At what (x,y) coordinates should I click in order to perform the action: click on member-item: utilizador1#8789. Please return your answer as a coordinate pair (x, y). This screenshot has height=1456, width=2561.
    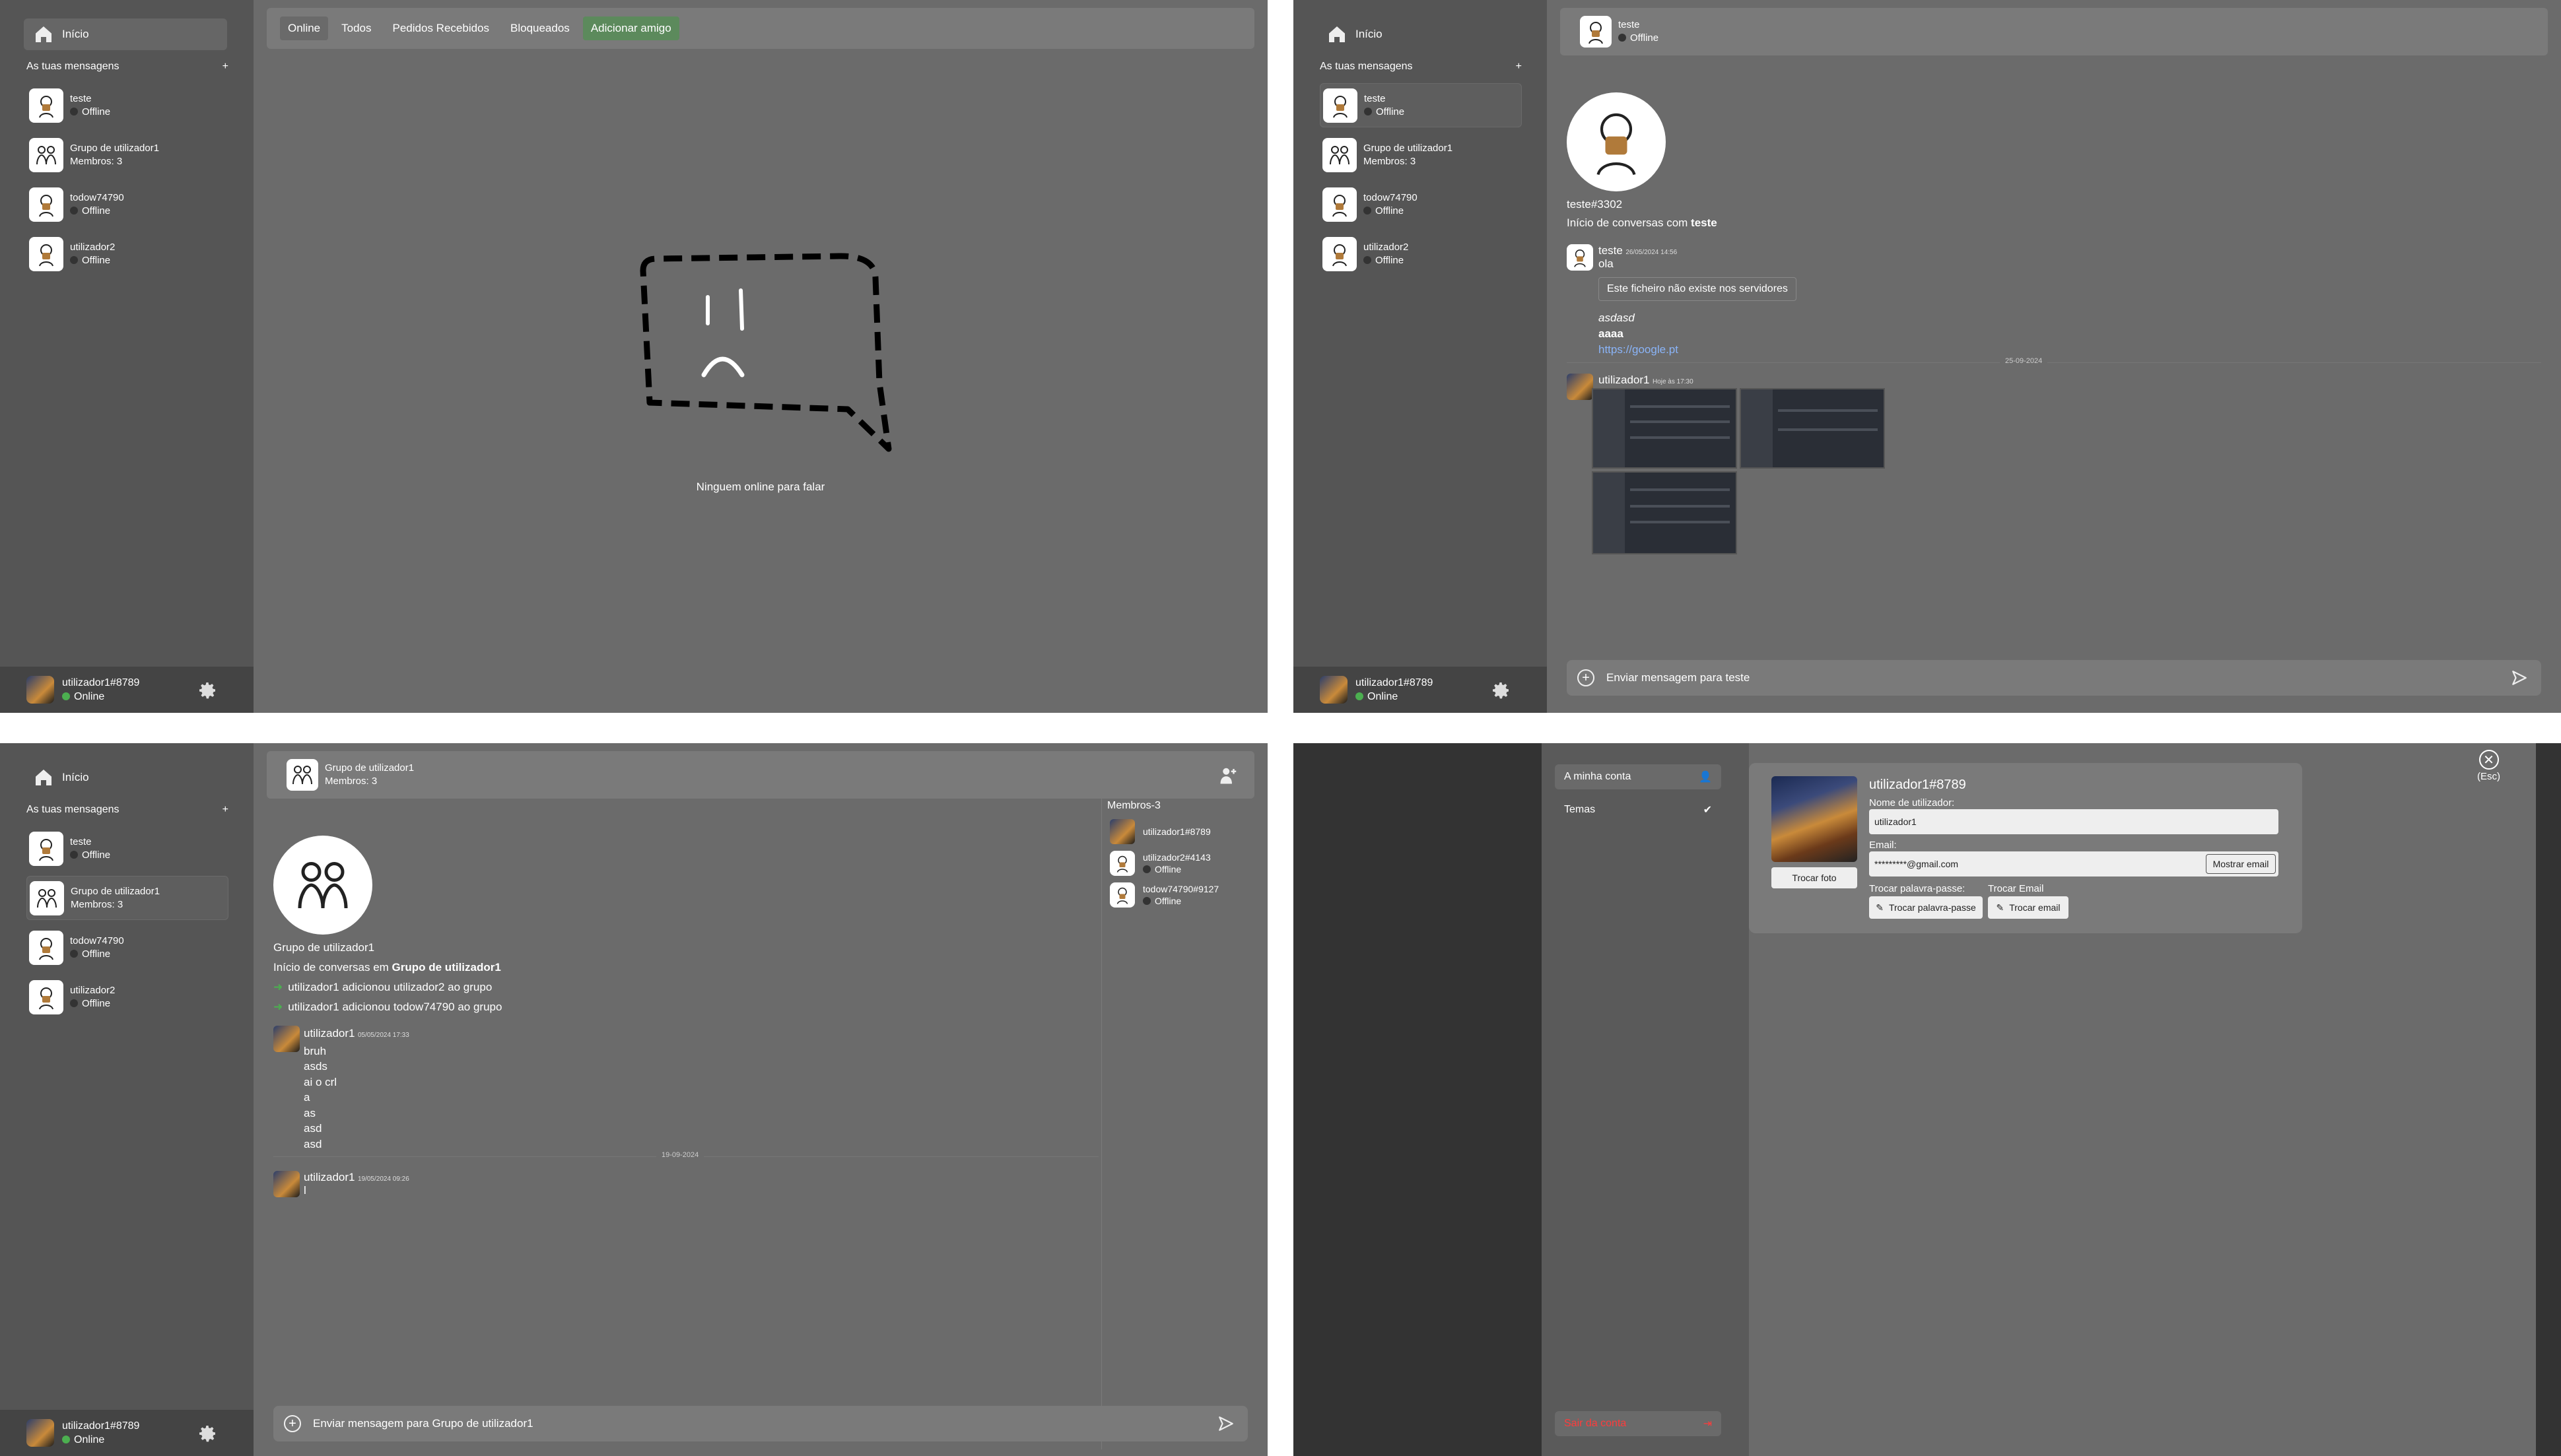
    Looking at the image, I should click on (1182, 831).